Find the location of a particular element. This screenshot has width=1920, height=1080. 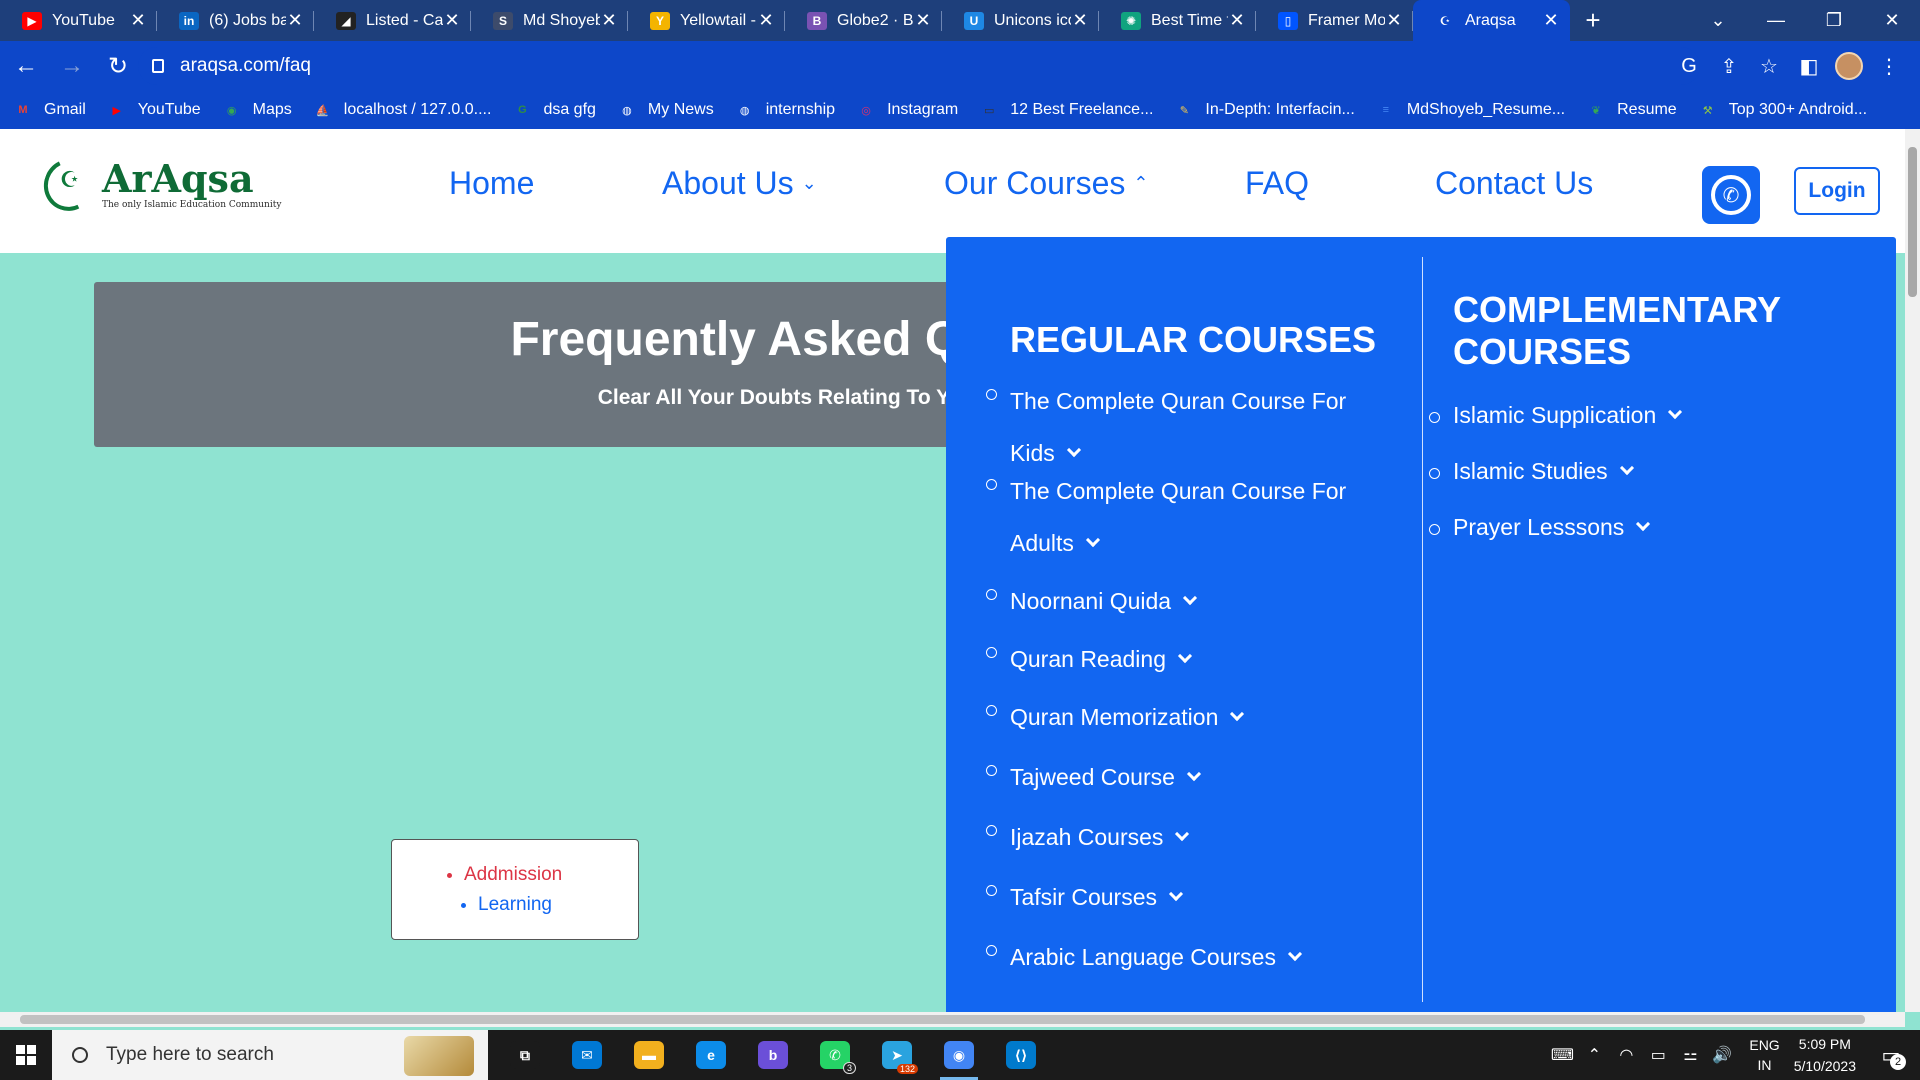

browser-tab: Y Yellowtail - ✕ is located at coordinates (706, 20).